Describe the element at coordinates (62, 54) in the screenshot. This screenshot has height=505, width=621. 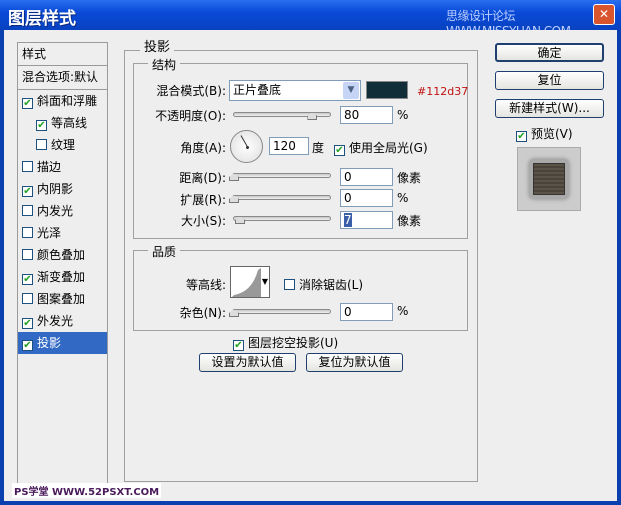
I see `styles-header: 样式` at that location.